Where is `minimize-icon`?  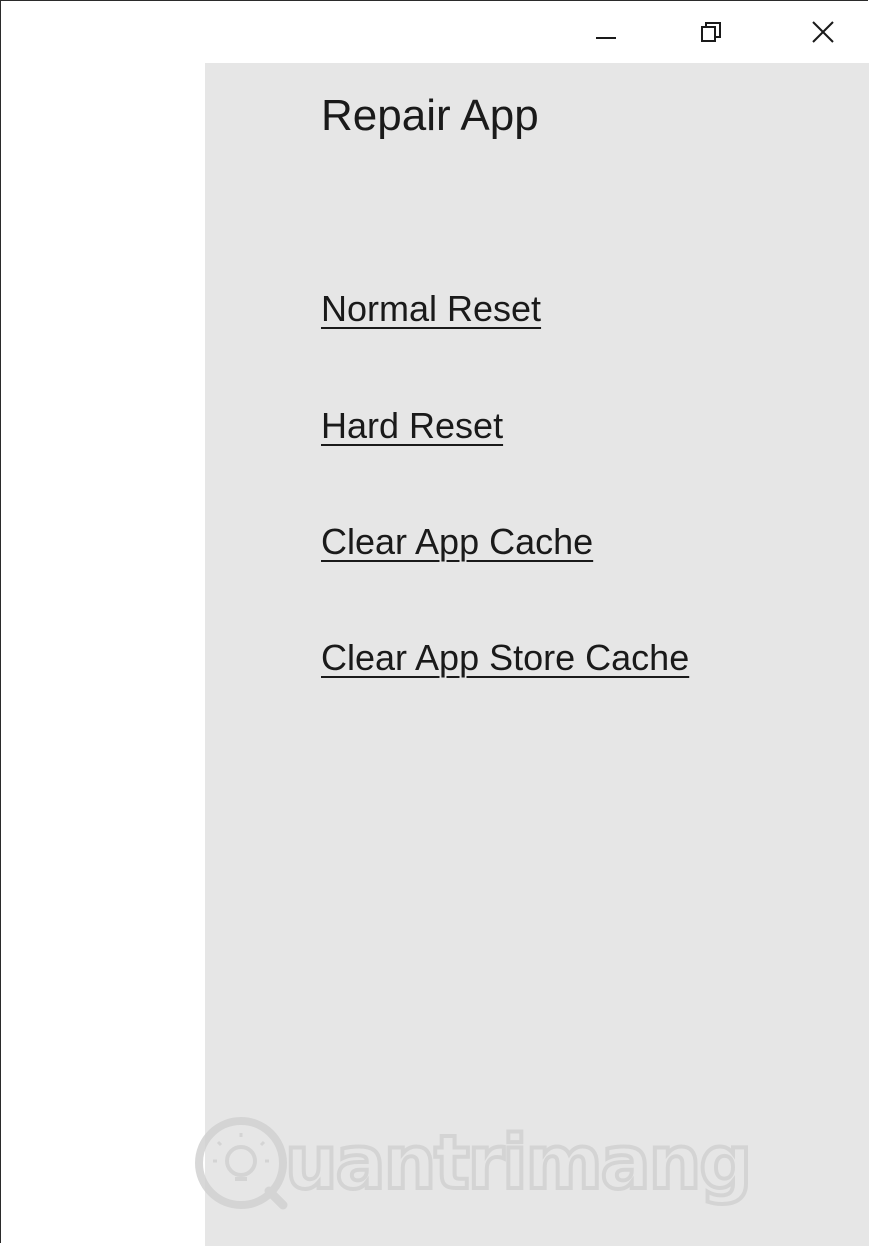 minimize-icon is located at coordinates (606, 38).